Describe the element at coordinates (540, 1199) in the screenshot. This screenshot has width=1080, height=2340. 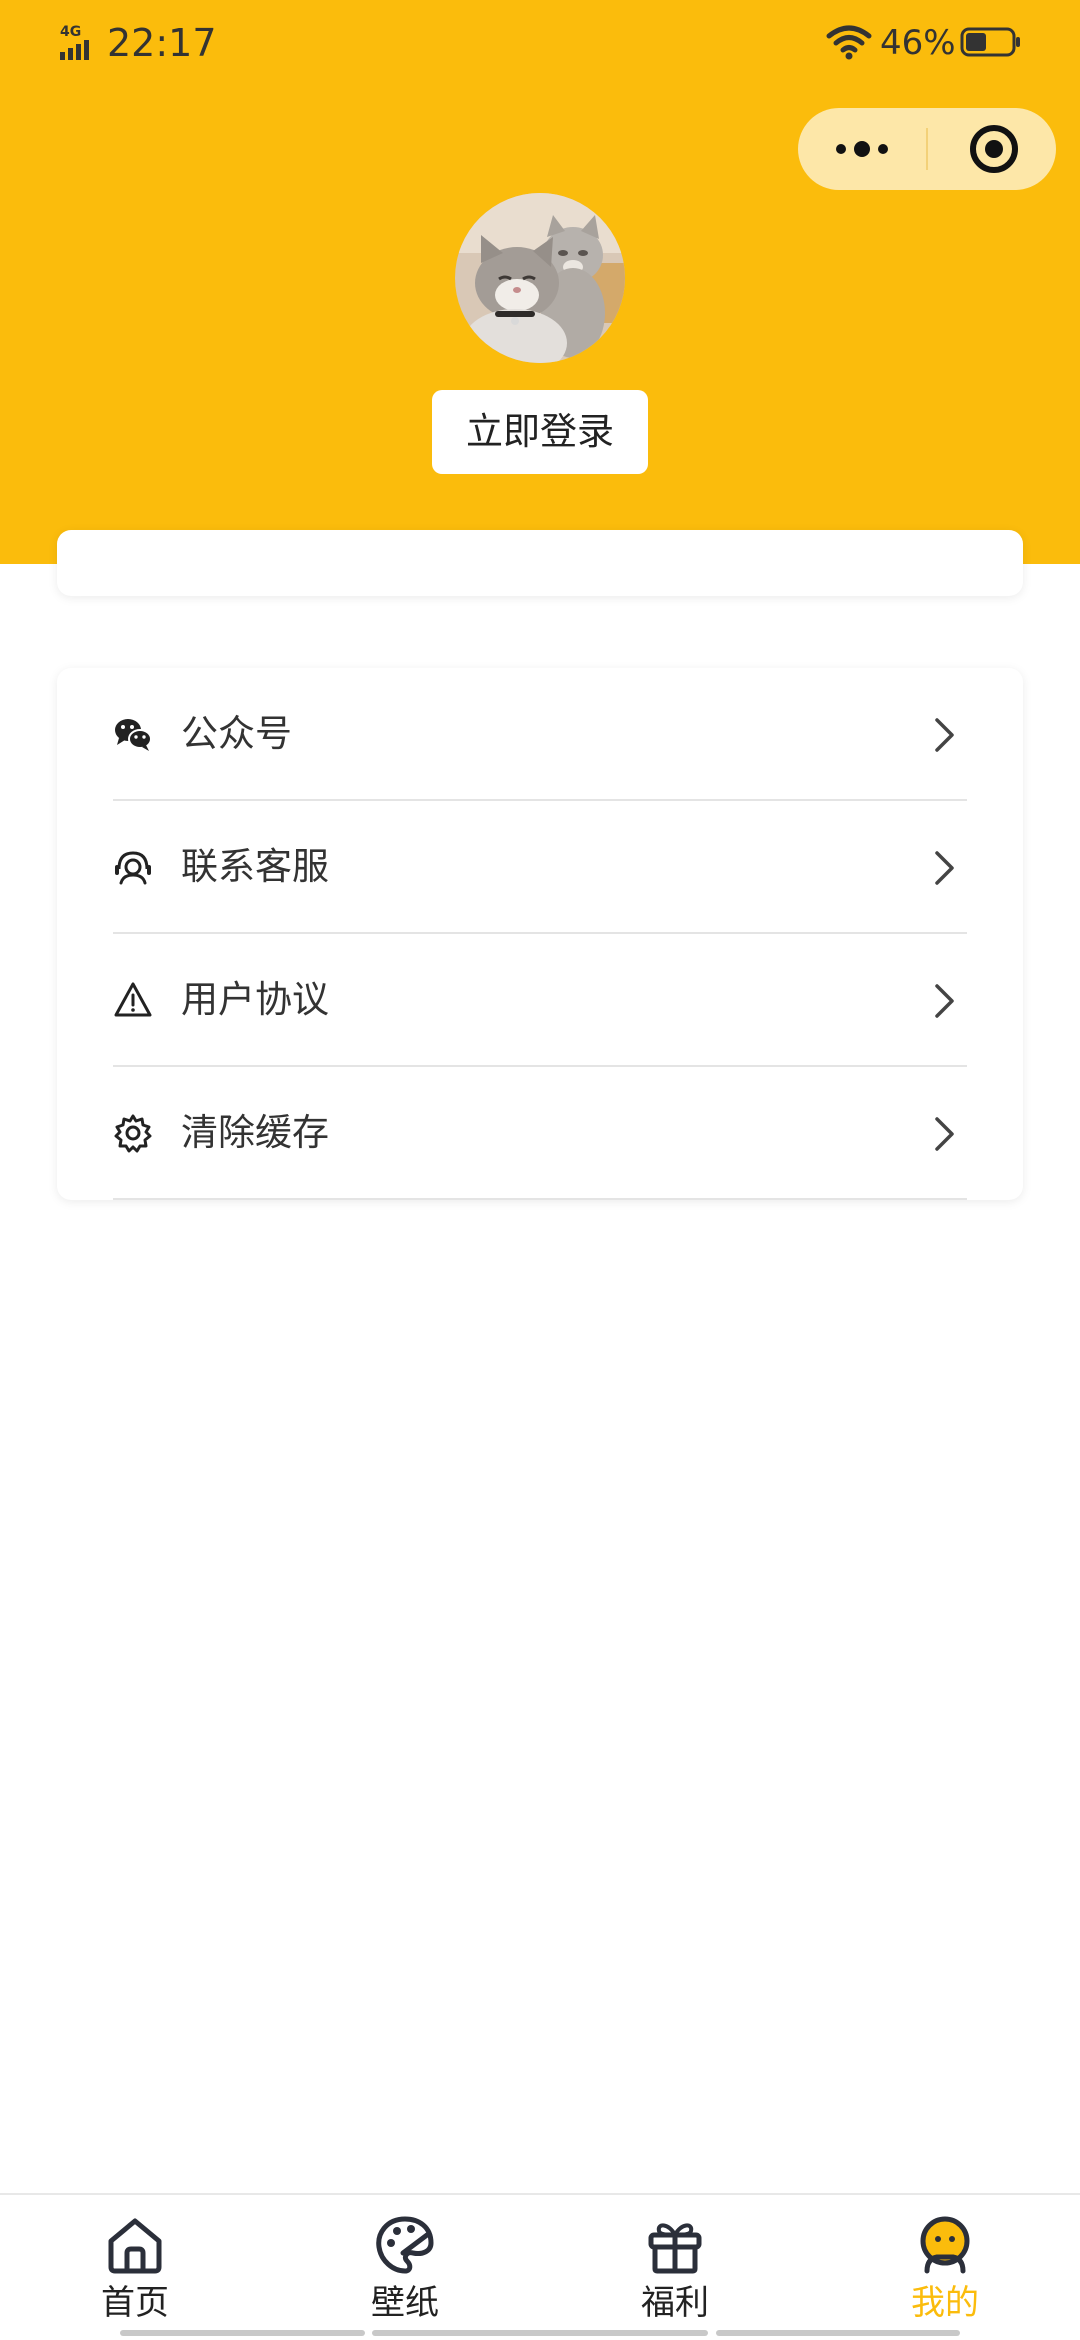
I see `menu-divider` at that location.